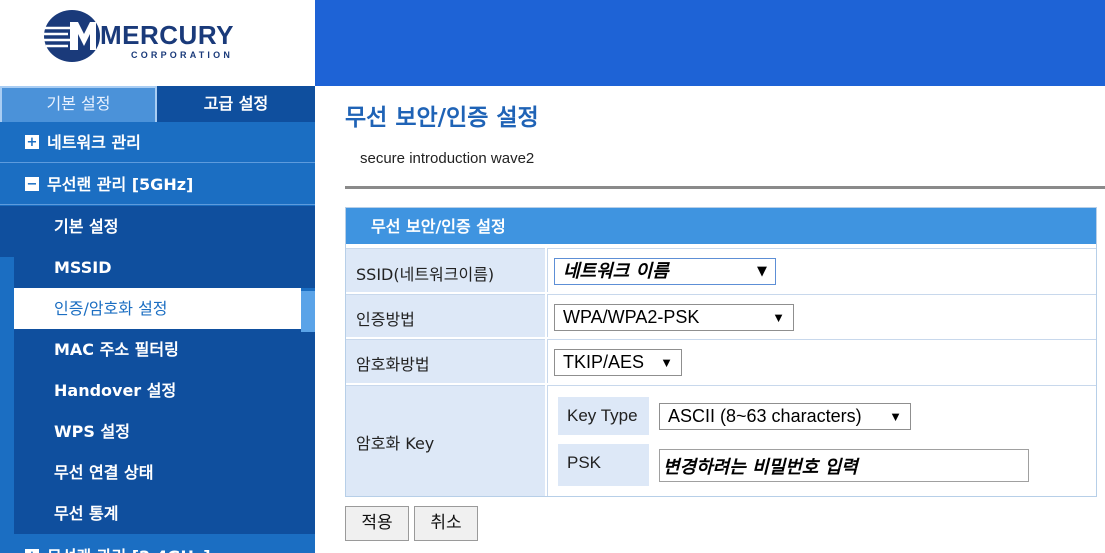 The image size is (1105, 553). Describe the element at coordinates (604, 362) in the screenshot. I see `enc-select-value: TKIP/AES` at that location.